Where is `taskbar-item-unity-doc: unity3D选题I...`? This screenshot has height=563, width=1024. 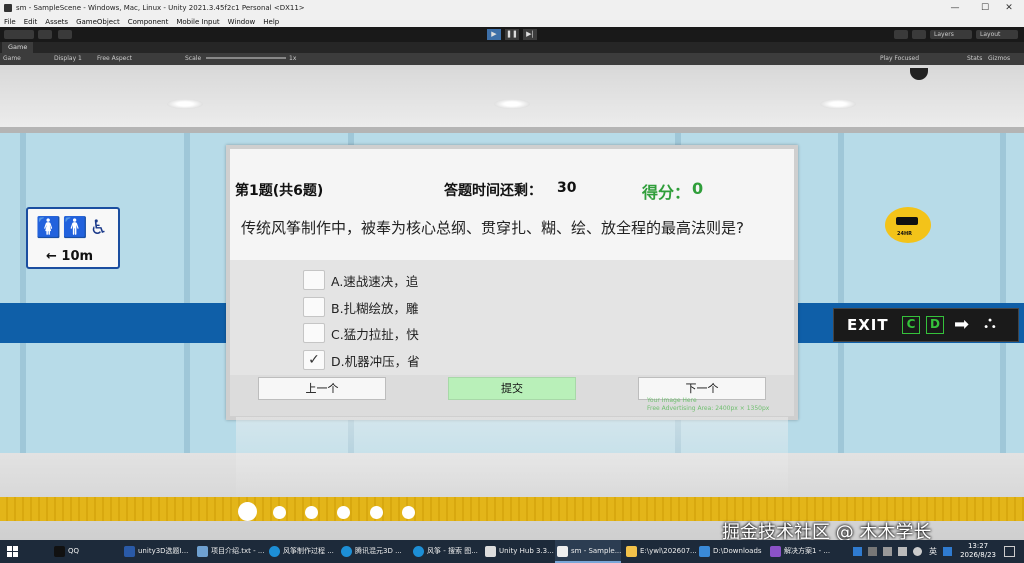
taskbar-item-unity-doc: unity3D选题I... is located at coordinates (157, 551).